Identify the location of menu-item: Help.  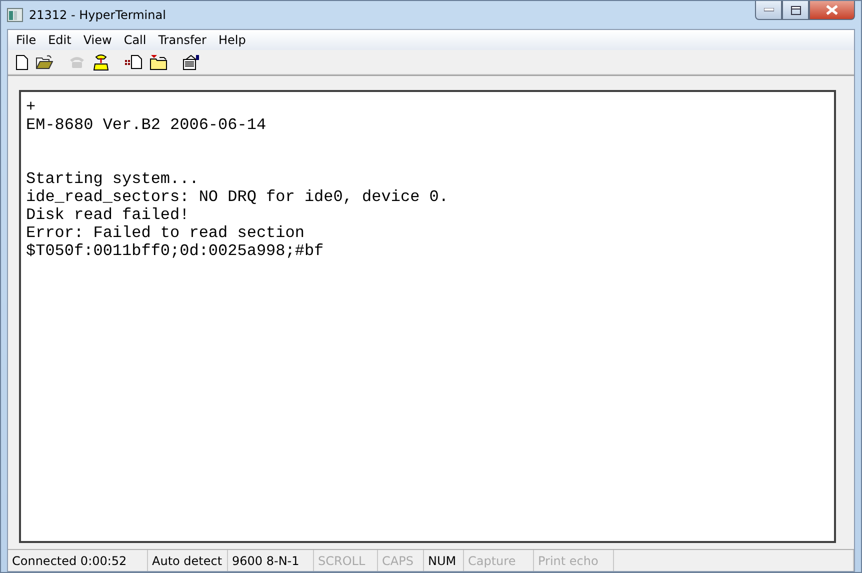
(232, 40).